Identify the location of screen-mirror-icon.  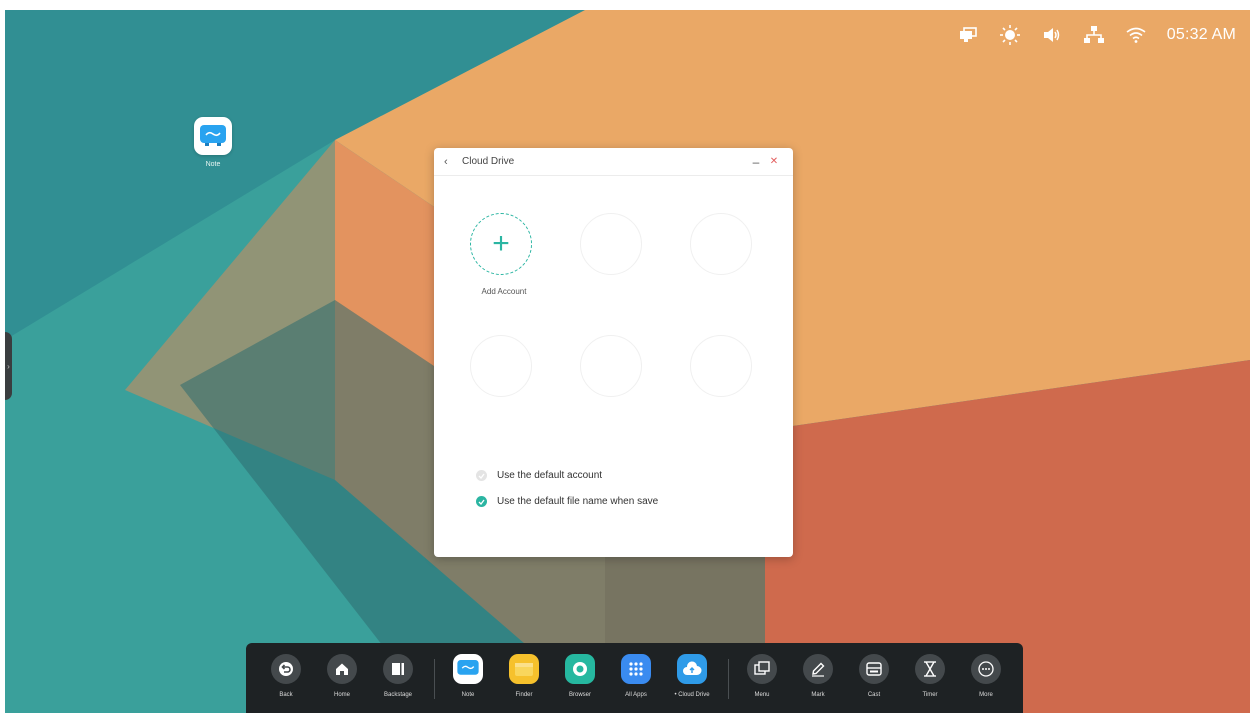
(968, 35).